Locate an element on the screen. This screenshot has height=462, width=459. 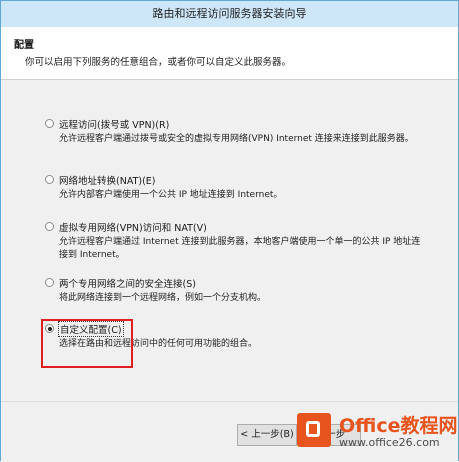
window-title: 路由和远程访问服务器安装向导 is located at coordinates (229, 13).